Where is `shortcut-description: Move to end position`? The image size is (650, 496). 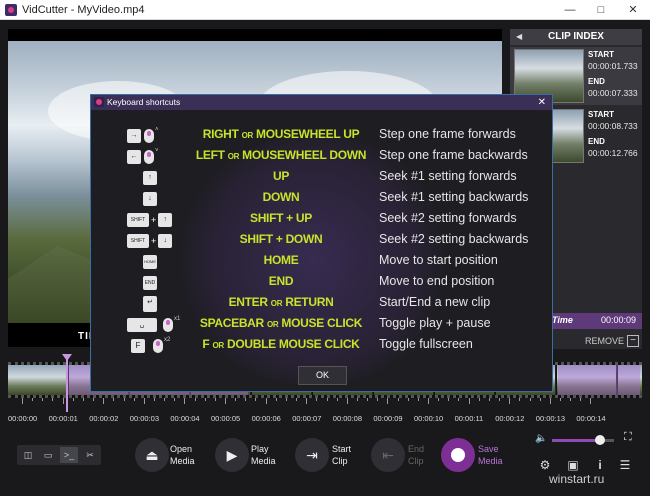 shortcut-description: Move to end position is located at coordinates (437, 281).